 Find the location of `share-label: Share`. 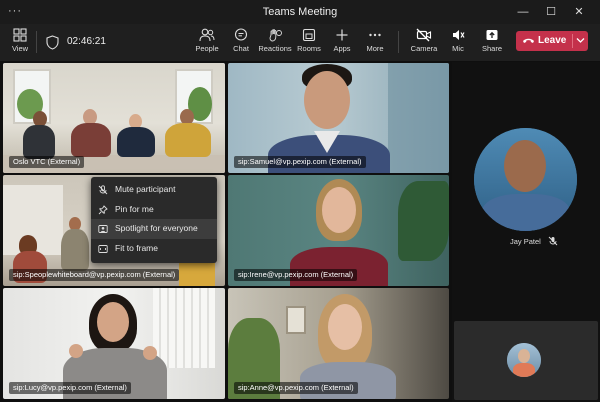

share-label: Share is located at coordinates (491, 48).